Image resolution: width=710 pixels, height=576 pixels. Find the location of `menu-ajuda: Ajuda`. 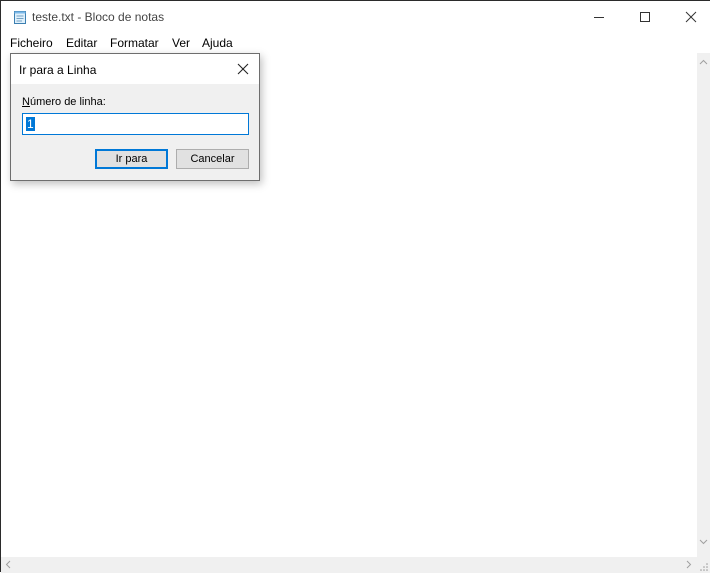

menu-ajuda: Ajuda is located at coordinates (217, 43).